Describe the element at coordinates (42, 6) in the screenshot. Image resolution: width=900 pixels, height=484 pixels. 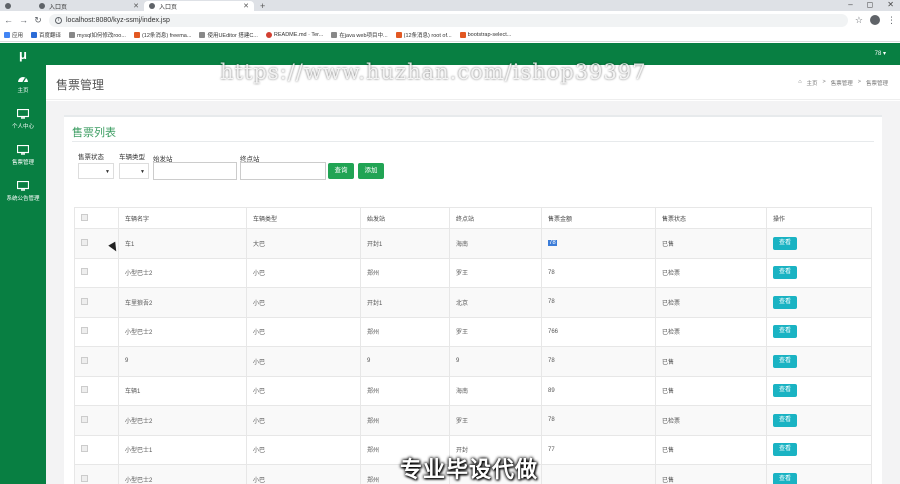
I see `page-icon` at that location.